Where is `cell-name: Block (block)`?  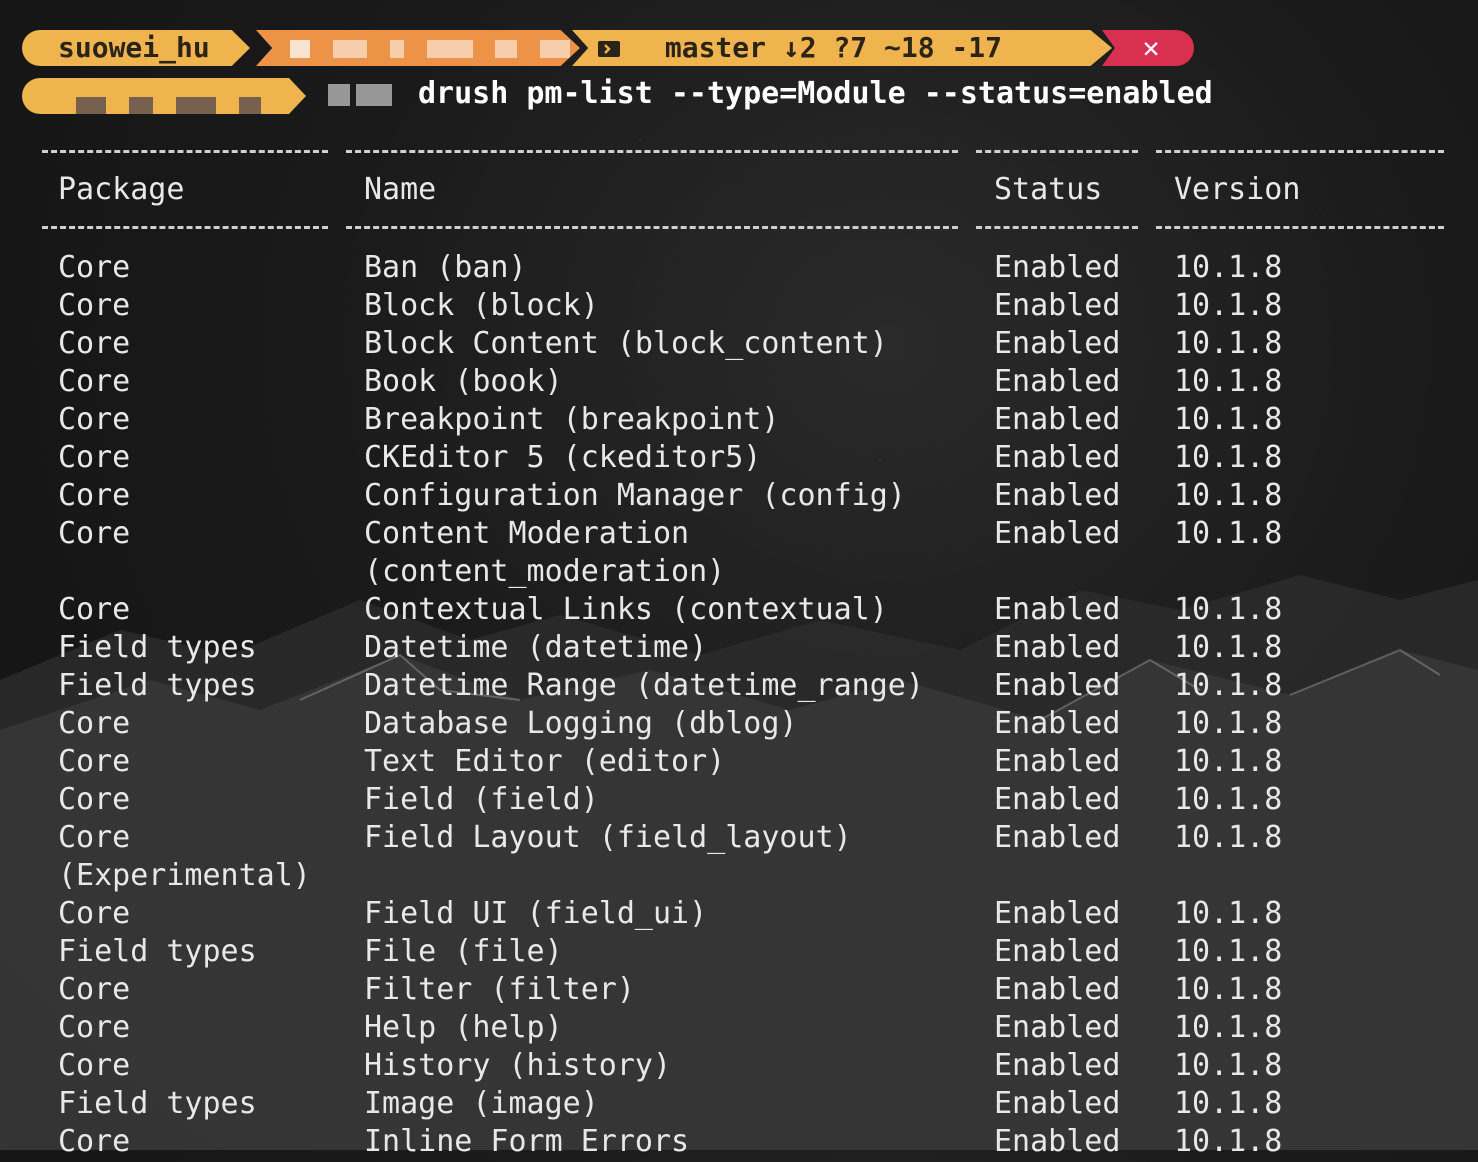
cell-name: Block (block) is located at coordinates (481, 305).